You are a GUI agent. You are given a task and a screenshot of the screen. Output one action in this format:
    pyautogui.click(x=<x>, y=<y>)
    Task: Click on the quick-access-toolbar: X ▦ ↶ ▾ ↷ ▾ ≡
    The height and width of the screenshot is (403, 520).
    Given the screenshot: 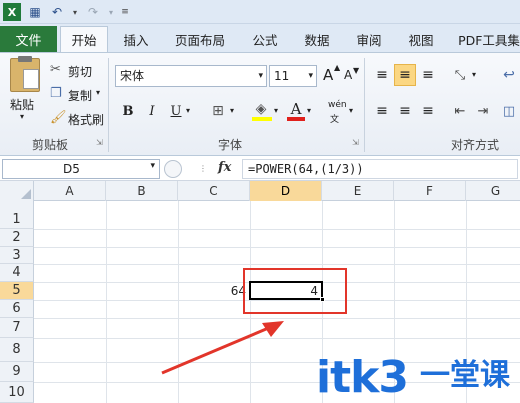 What is the action you would take?
    pyautogui.click(x=260, y=12)
    